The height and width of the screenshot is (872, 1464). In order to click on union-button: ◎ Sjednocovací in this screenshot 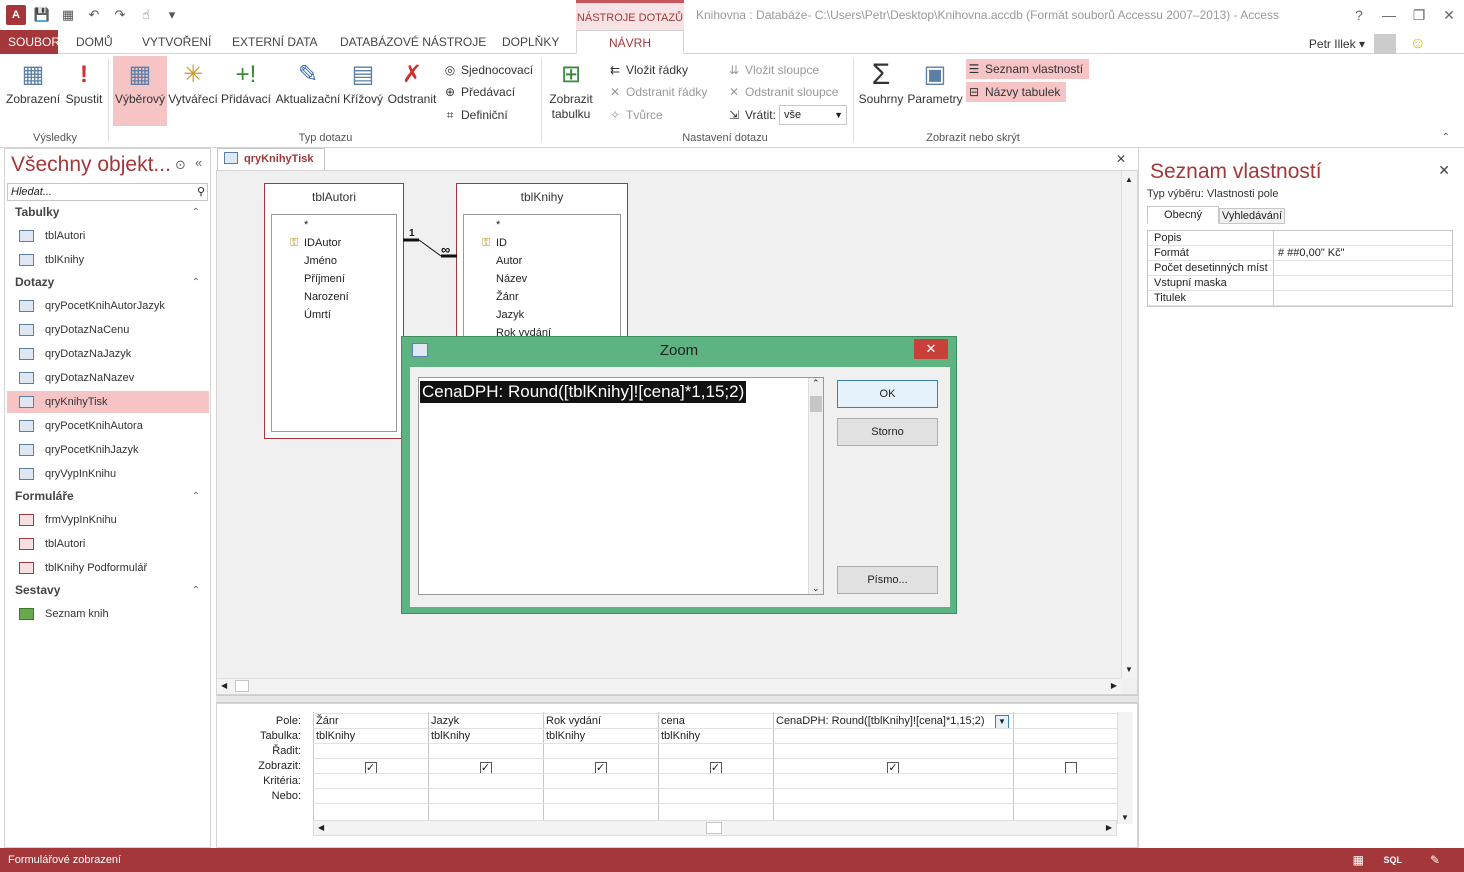, I will do `click(487, 70)`.